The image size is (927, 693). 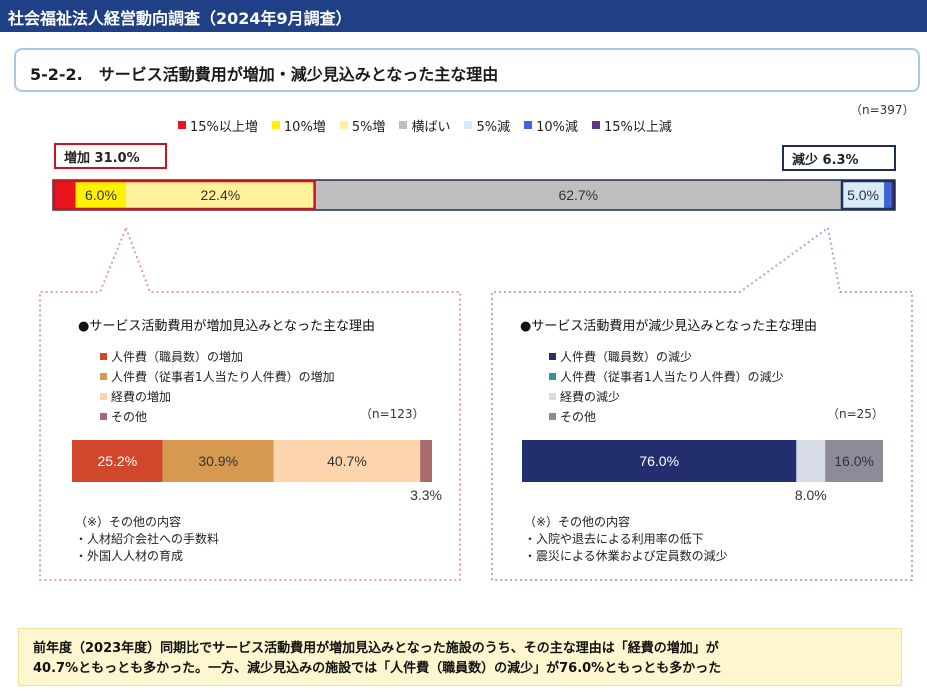 I want to click on legend-label: 人件費（職員数）の減少, so click(x=626, y=356).